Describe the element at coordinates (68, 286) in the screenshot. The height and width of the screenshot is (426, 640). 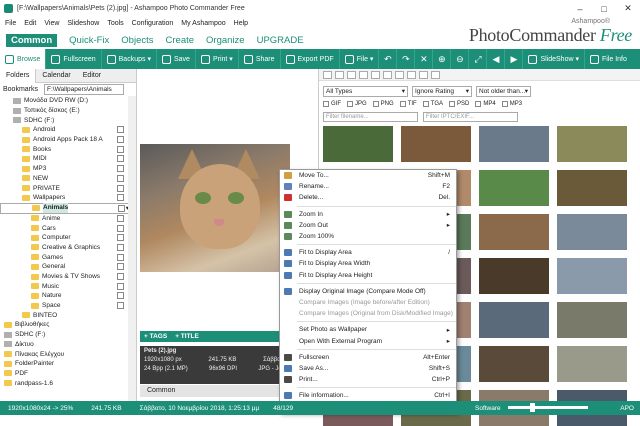
I see `tree-node: Music` at that location.